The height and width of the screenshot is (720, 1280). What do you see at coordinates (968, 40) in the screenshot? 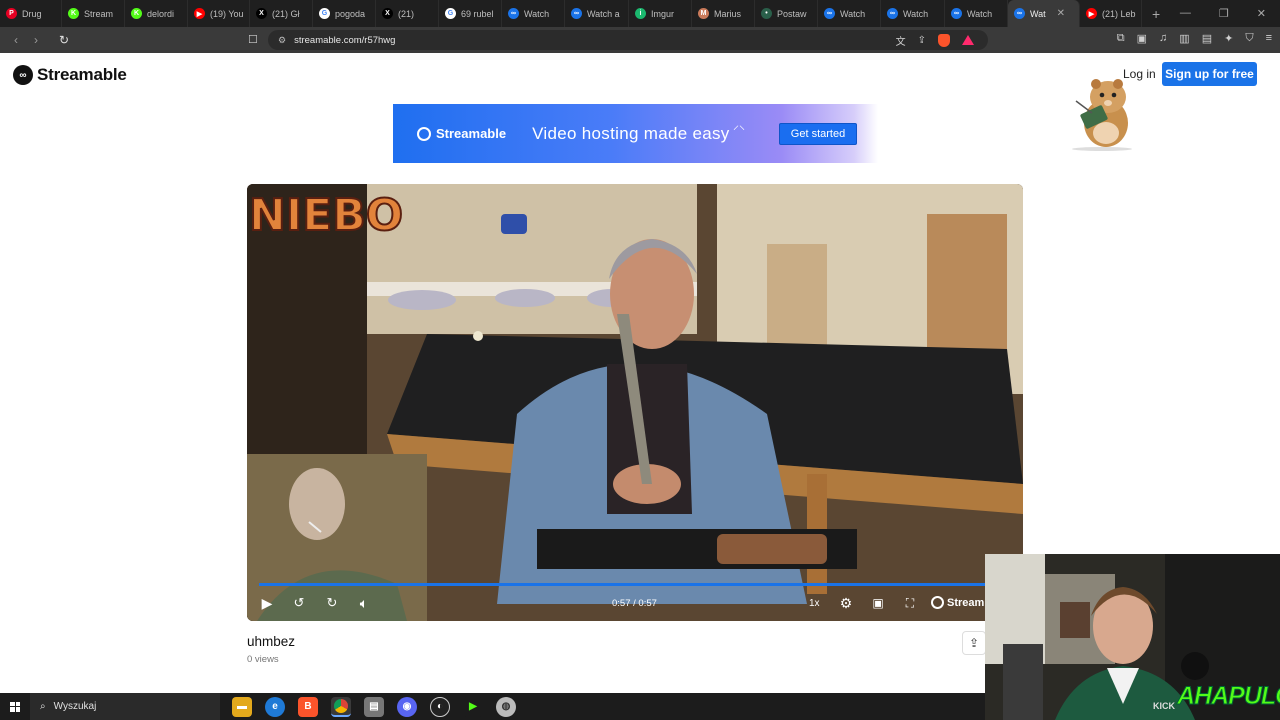
I see `brave-rewards-icon` at bounding box center [968, 40].